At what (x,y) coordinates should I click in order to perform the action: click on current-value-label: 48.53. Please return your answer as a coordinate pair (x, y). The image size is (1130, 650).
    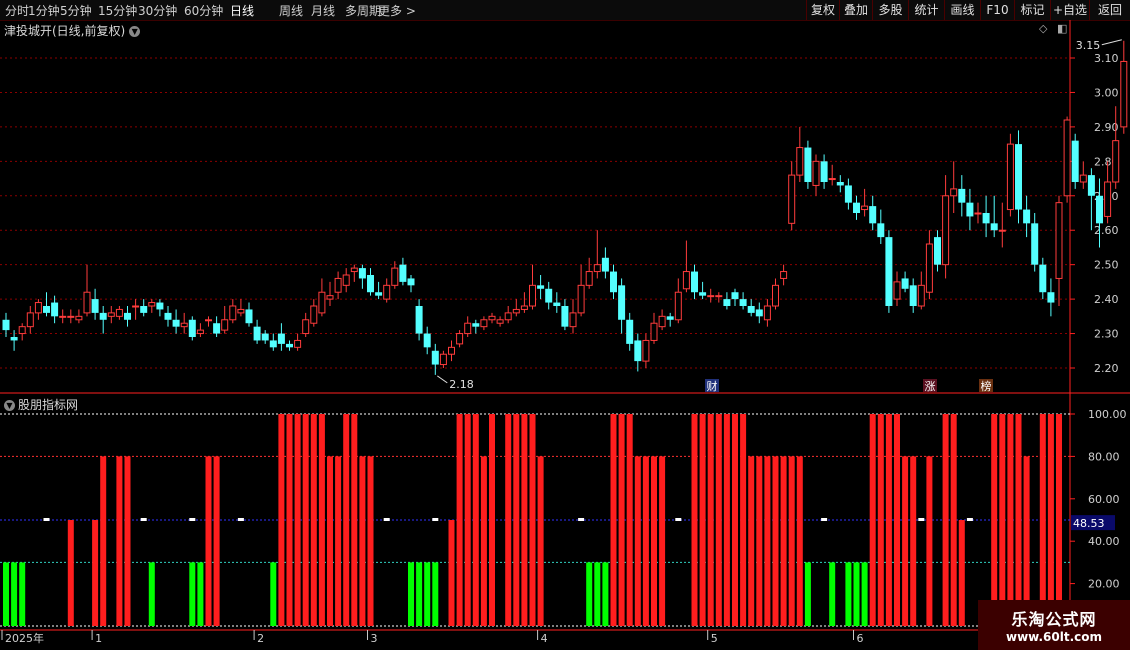
    Looking at the image, I should click on (1089, 523).